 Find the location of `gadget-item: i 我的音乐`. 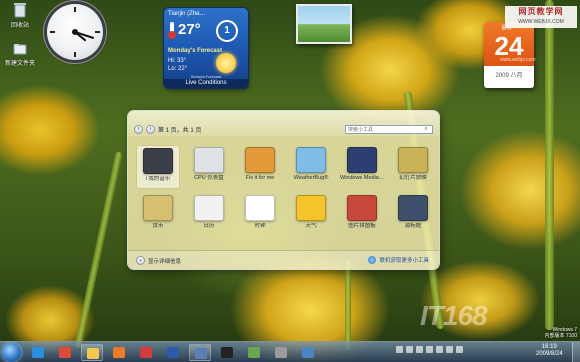

gadget-item: i 我的音乐 is located at coordinates (158, 167).